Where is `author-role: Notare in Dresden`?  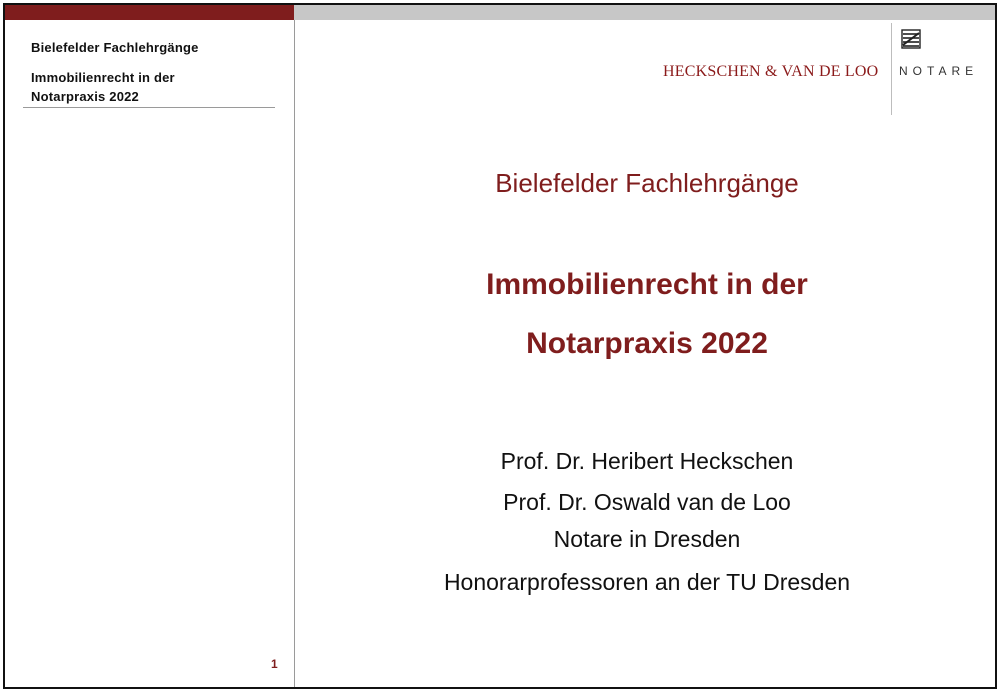
author-role: Notare in Dresden is located at coordinates (647, 539).